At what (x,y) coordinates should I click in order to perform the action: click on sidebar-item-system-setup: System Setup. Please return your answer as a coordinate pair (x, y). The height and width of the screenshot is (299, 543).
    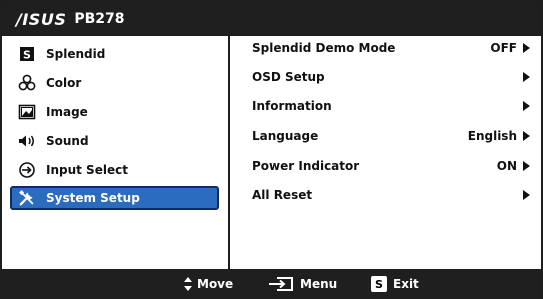
    Looking at the image, I should click on (114, 198).